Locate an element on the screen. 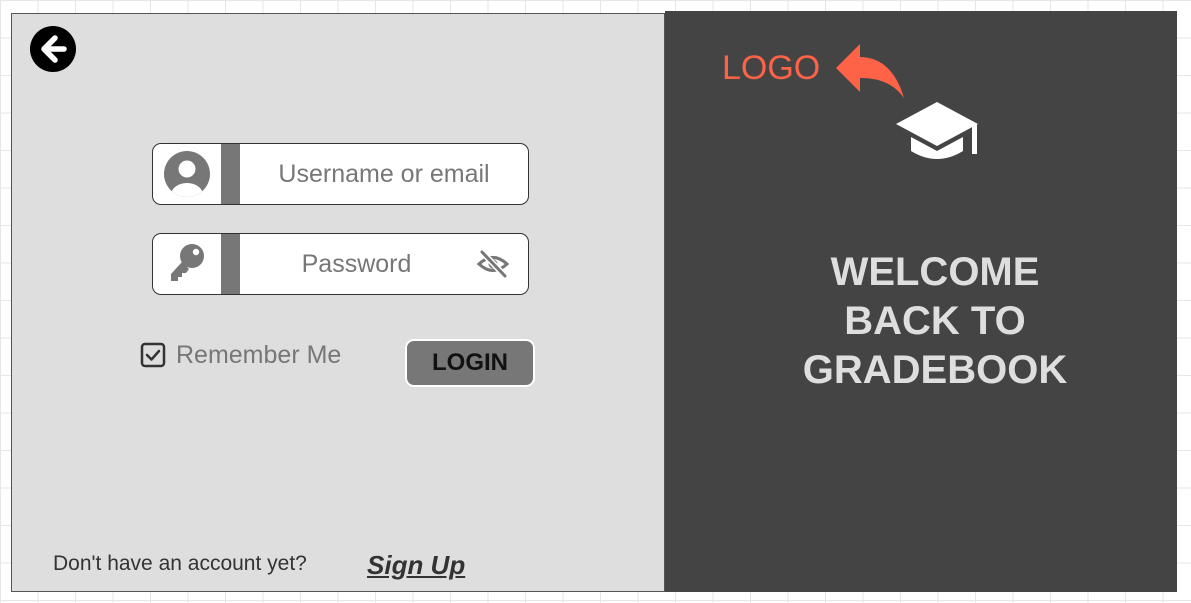 The width and height of the screenshot is (1191, 603). welcome-heading: WELCOME BACK TO GRADEBOOK is located at coordinates (928, 321).